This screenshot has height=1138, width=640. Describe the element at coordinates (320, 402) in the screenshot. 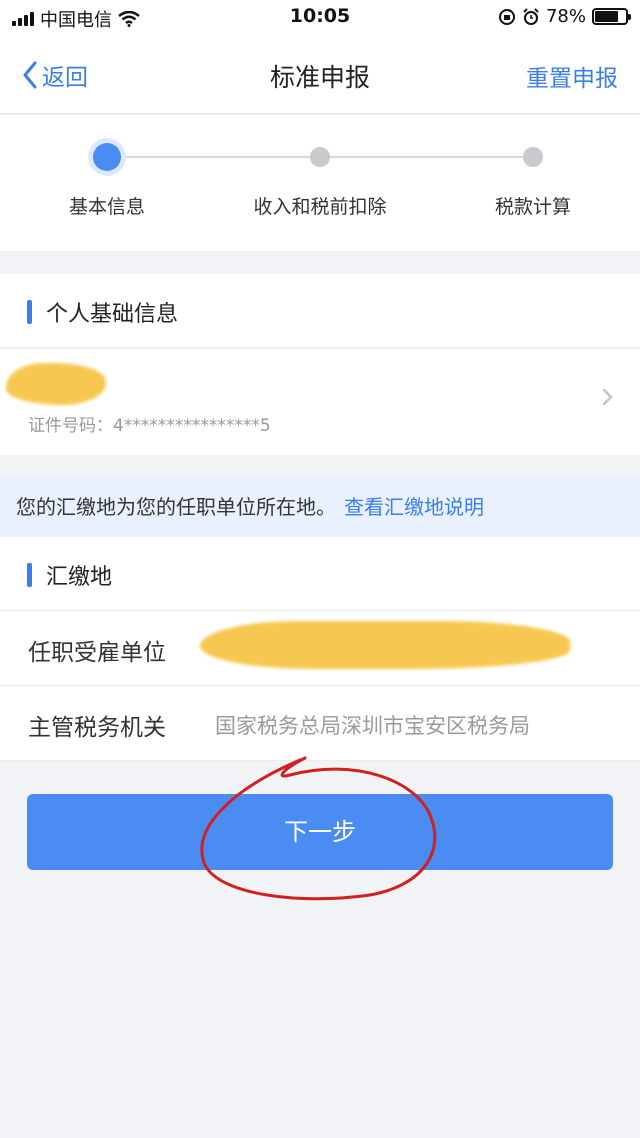

I see `personal-info-card: 证件号码：4****************5` at that location.